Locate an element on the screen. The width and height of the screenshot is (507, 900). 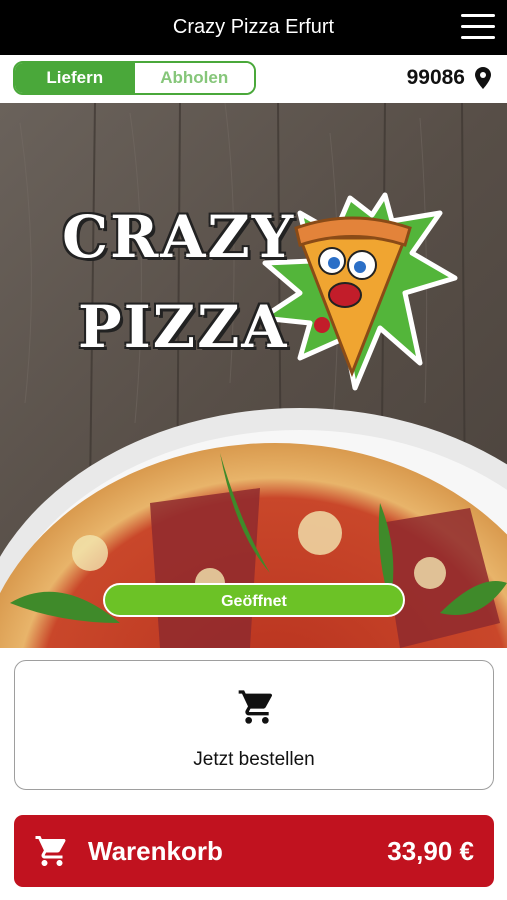
order-now-button: Jetzt bestellen is located at coordinates (254, 725).